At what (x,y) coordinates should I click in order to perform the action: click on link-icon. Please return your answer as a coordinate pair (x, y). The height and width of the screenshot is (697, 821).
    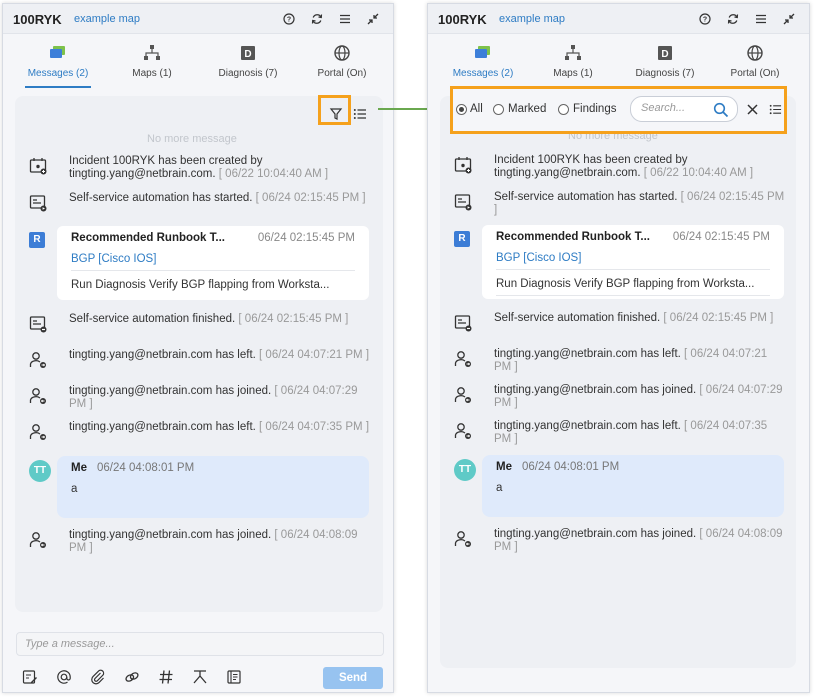
    Looking at the image, I should click on (132, 677).